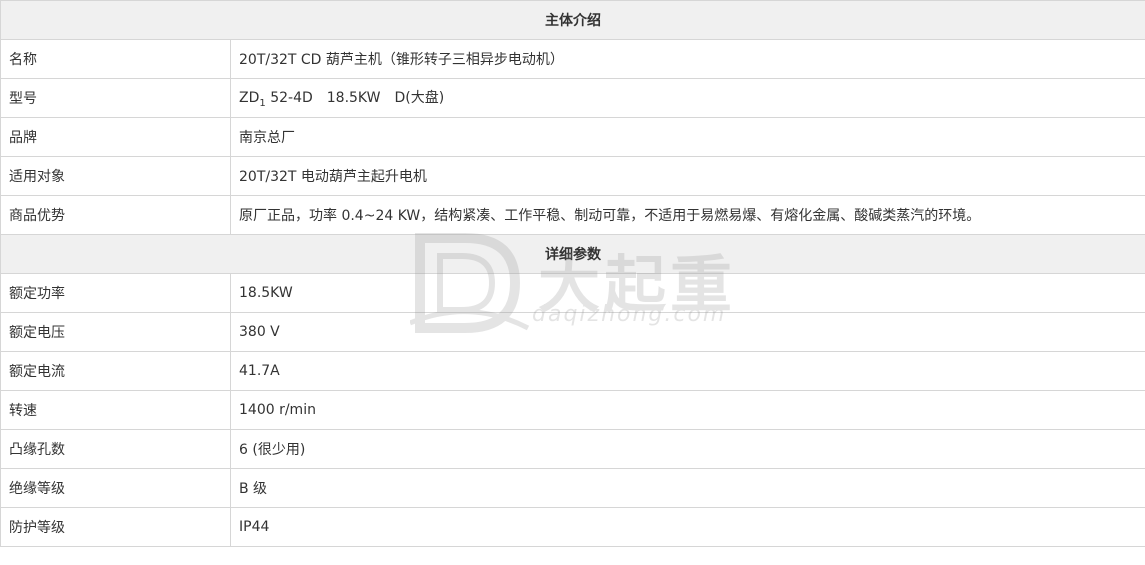 The width and height of the screenshot is (1145, 565). I want to click on model-prefix: ZD, so click(249, 98).